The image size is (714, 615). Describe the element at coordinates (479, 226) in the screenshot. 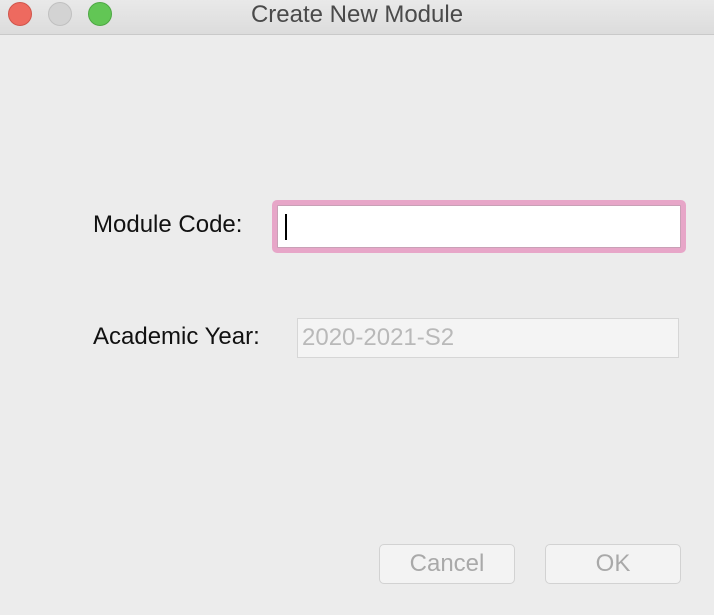

I see `module-code-input` at that location.